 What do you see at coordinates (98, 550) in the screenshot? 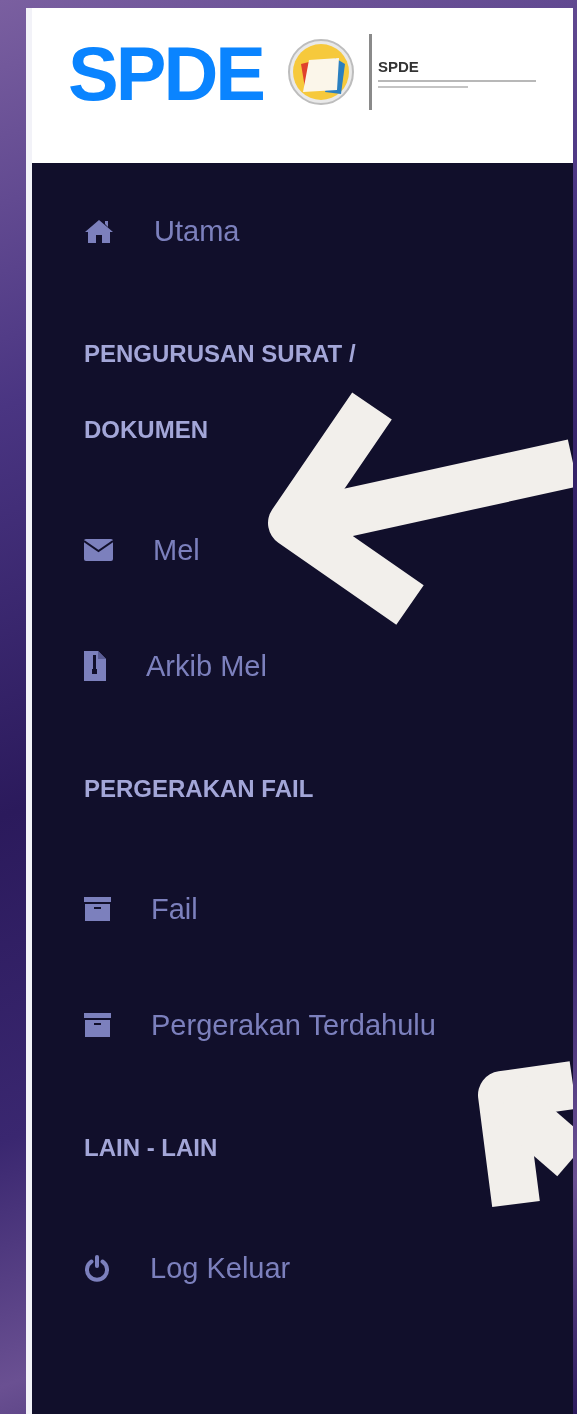
I see `envelope-icon` at bounding box center [98, 550].